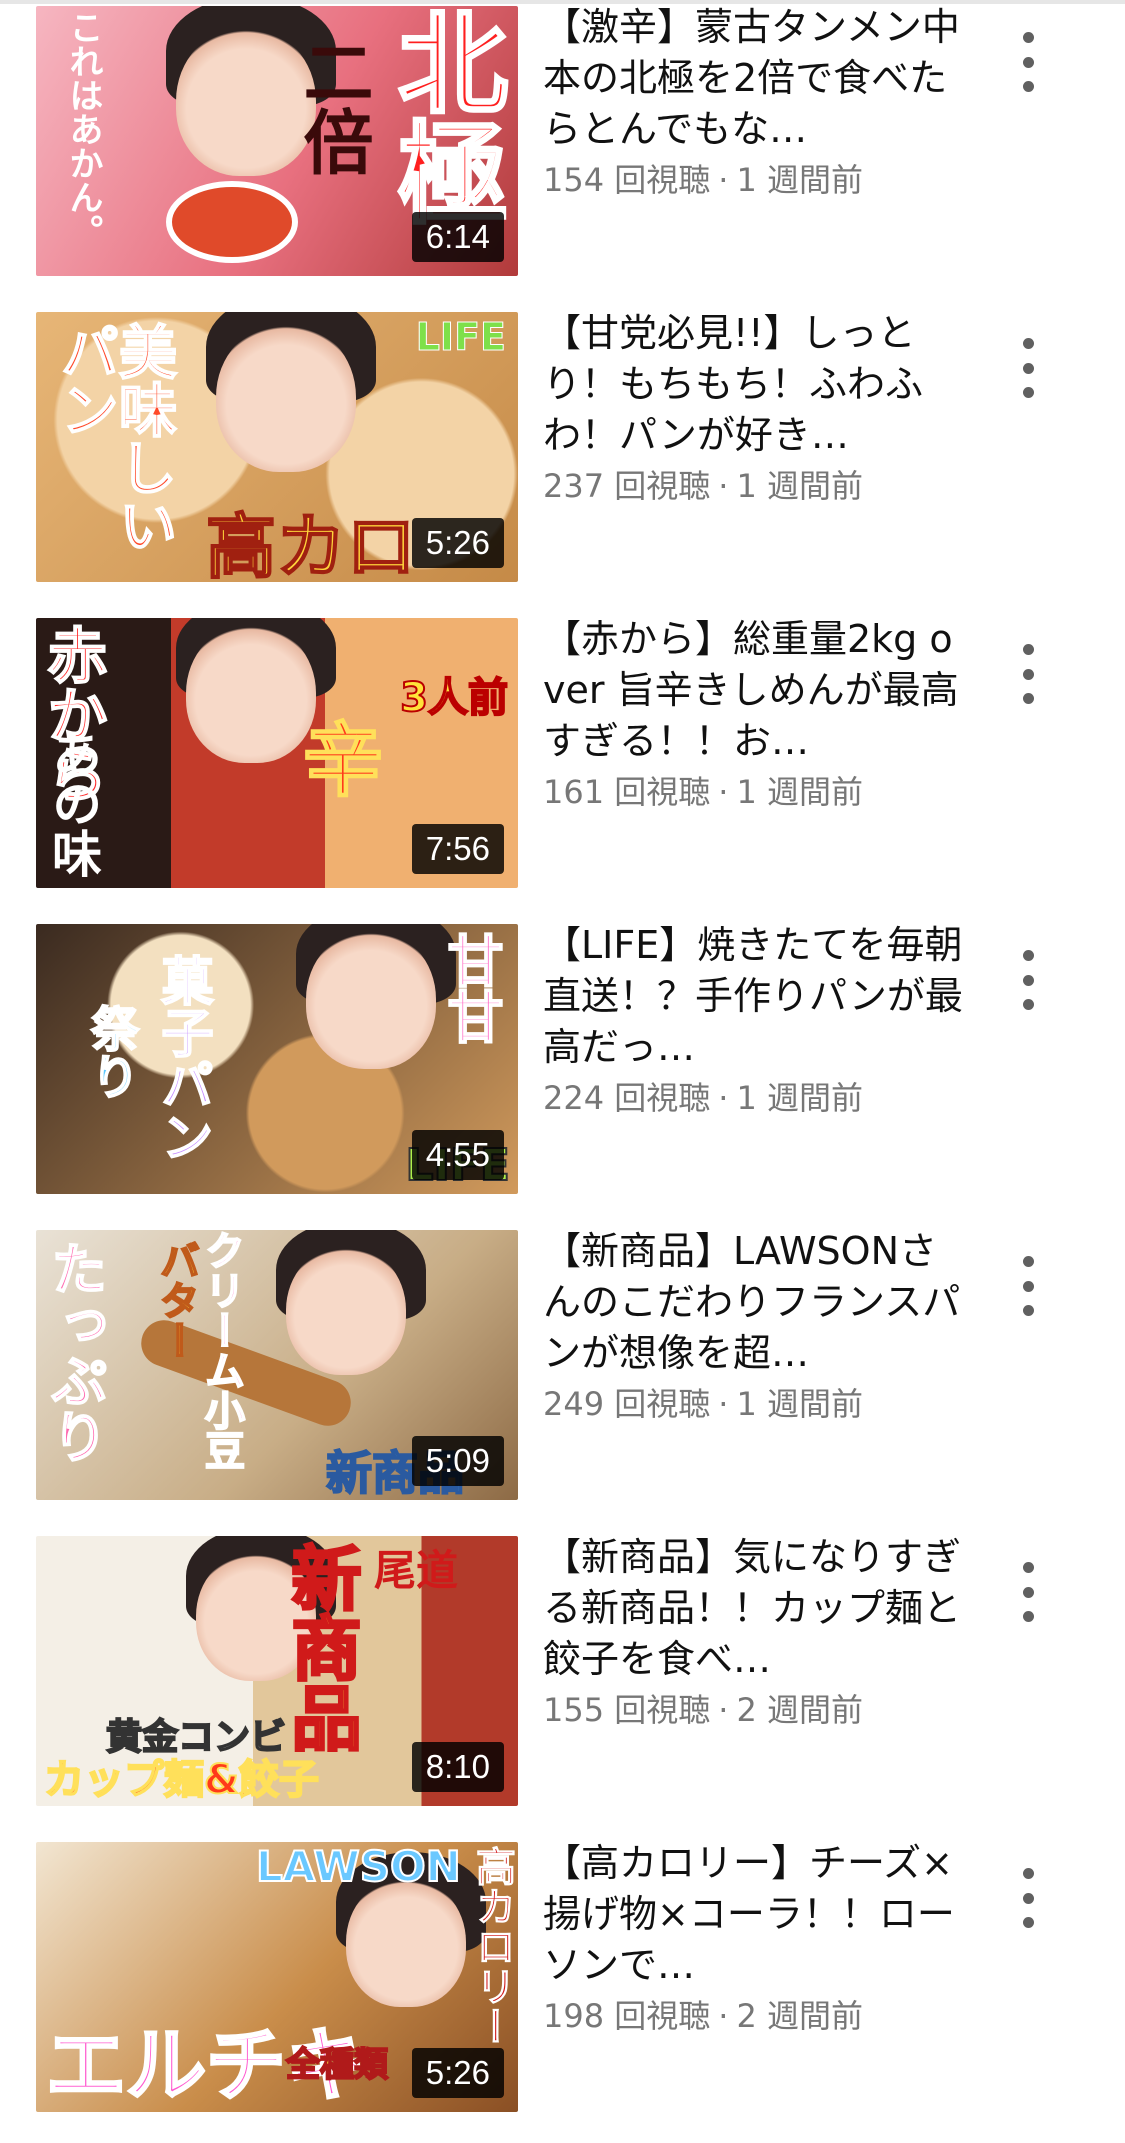  What do you see at coordinates (457, 849) in the screenshot?
I see `duration-badge: 7:56` at bounding box center [457, 849].